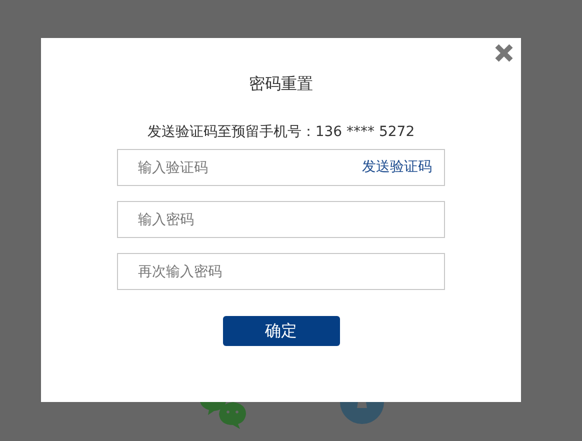 The width and height of the screenshot is (582, 441). What do you see at coordinates (504, 53) in the screenshot?
I see `close-icon` at bounding box center [504, 53].